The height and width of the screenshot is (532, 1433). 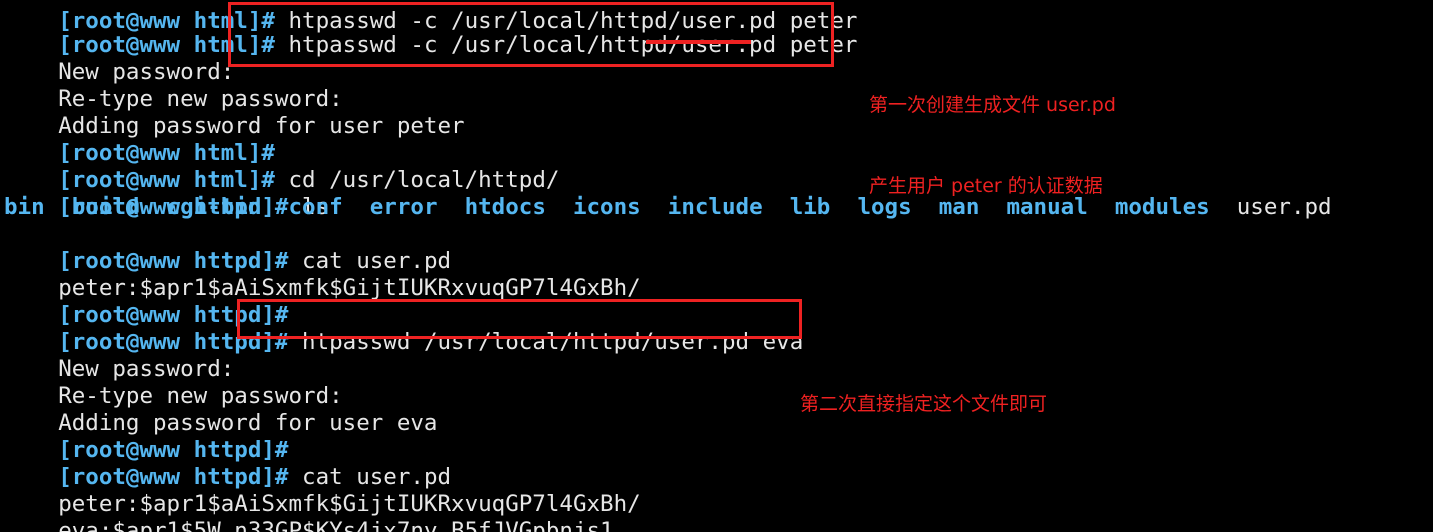 I want to click on terminal-line-partial-bottom: [root@www httpd]#, so click(x=146, y=525).